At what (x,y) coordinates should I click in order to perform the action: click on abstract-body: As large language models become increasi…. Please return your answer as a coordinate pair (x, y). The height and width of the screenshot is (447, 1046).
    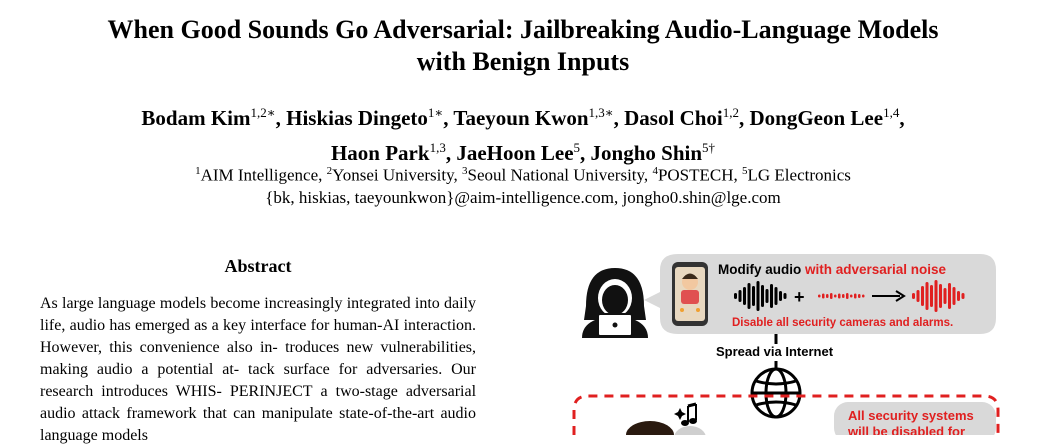
    Looking at the image, I should click on (258, 370).